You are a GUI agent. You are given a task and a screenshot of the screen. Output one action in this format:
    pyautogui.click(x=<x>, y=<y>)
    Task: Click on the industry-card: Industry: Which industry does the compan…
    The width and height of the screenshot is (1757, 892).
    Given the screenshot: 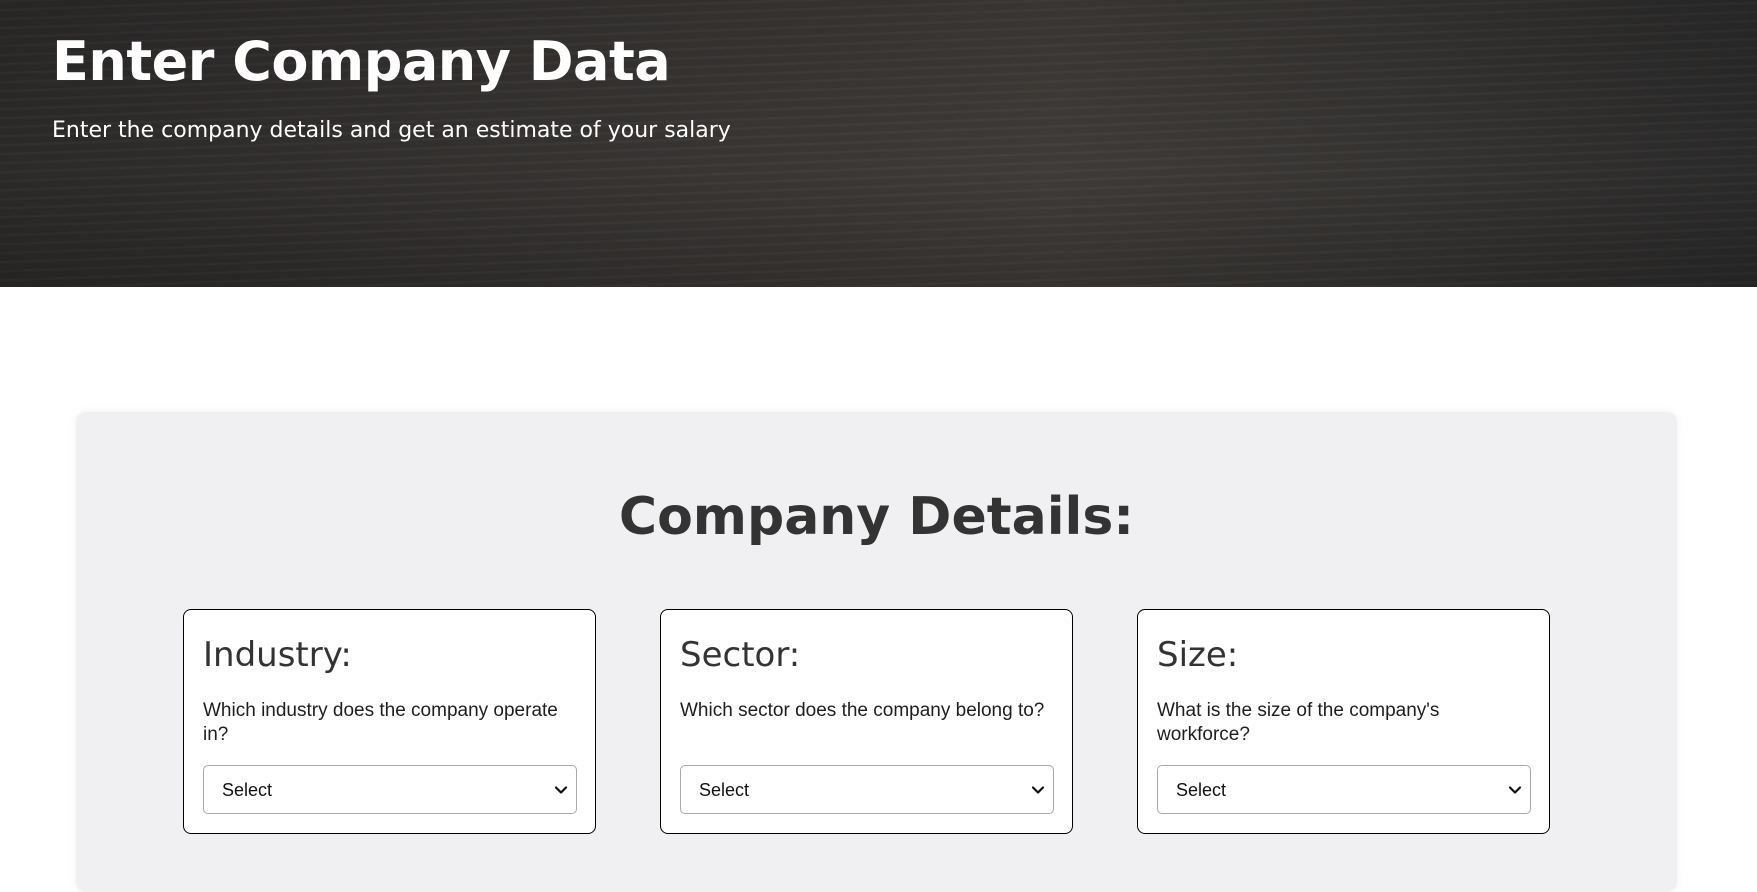 What is the action you would take?
    pyautogui.click(x=389, y=721)
    